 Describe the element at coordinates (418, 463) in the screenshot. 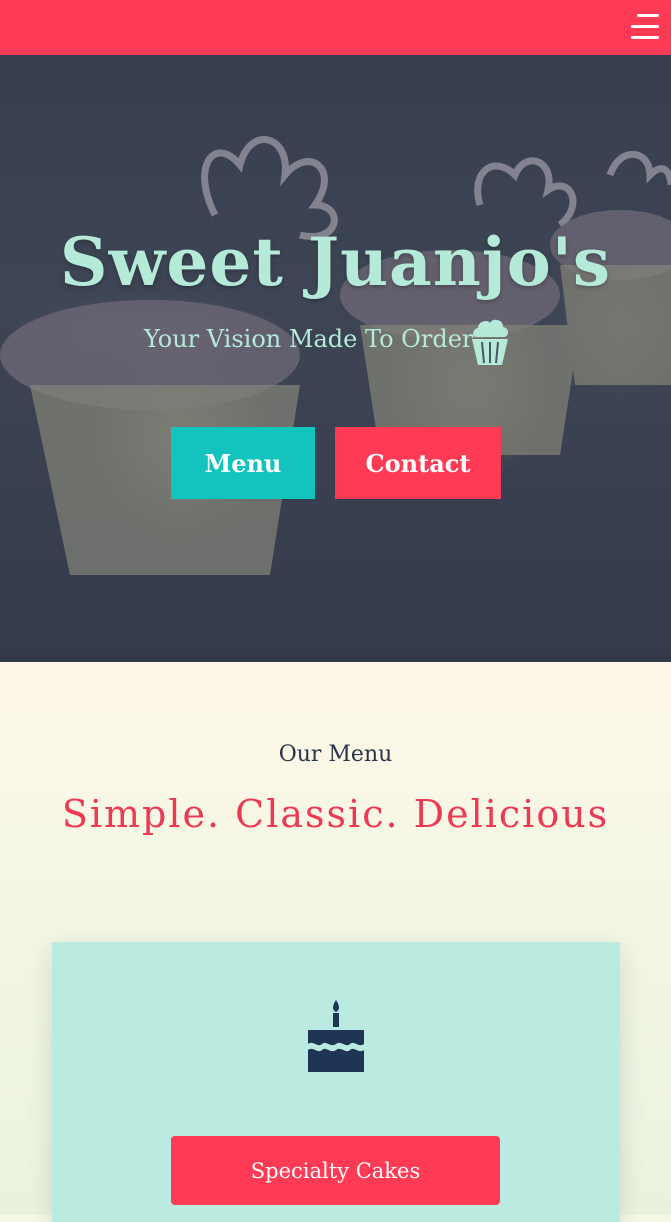

I see `contact-button: Contact` at that location.